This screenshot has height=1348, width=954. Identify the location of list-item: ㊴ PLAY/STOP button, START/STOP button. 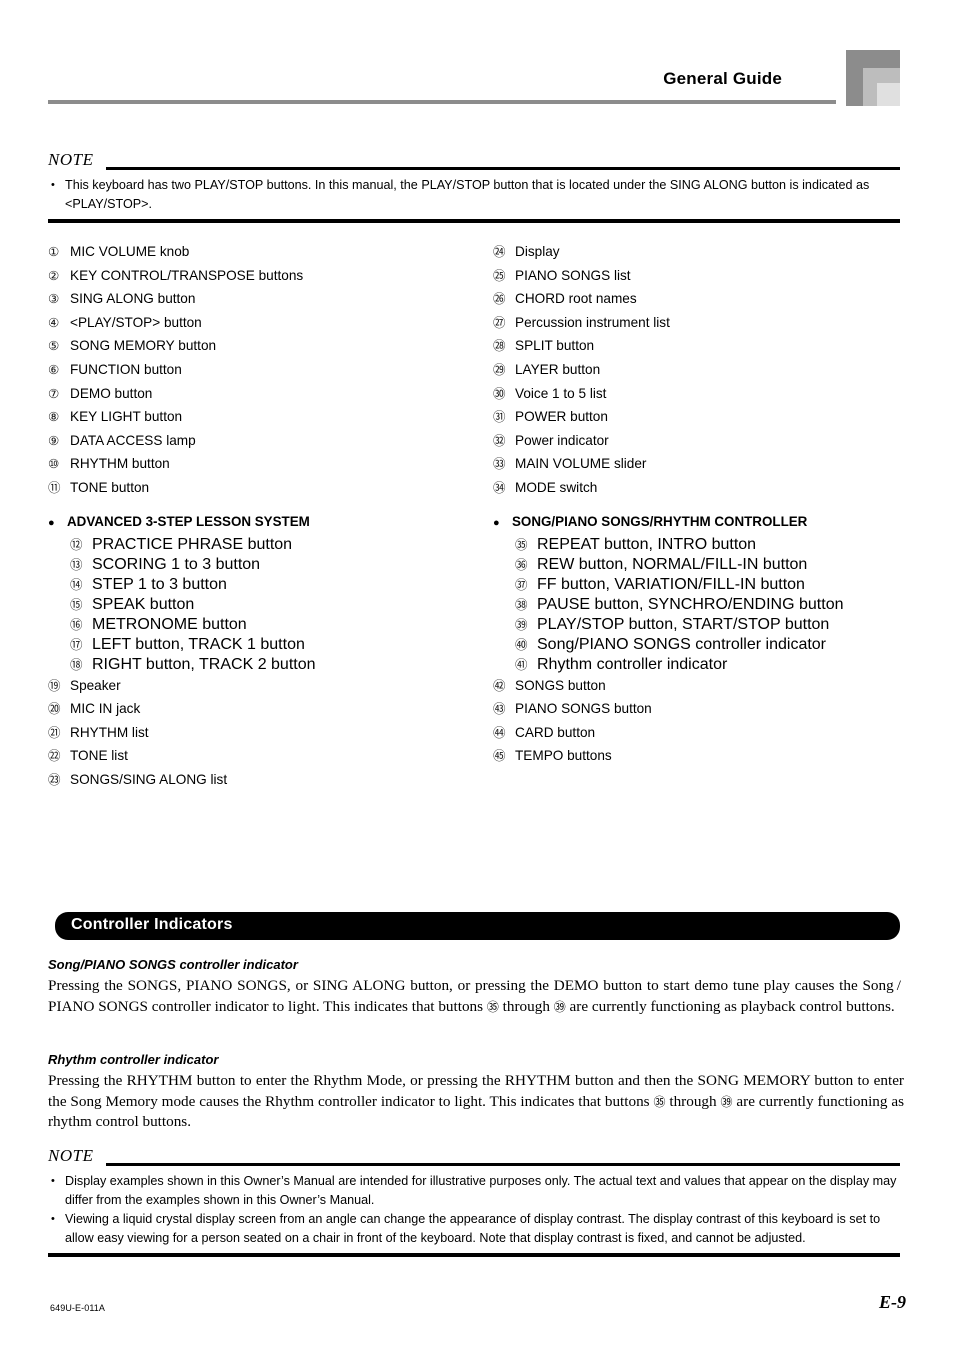
(714, 624).